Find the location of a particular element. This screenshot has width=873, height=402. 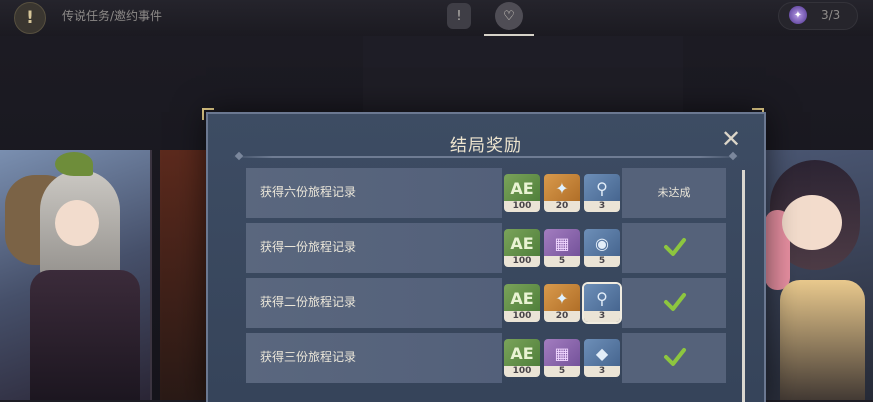

heart-book-icon: ♡ is located at coordinates (509, 16).